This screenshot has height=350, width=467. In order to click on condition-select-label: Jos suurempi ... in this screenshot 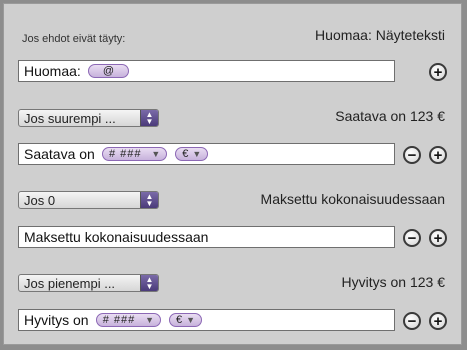, I will do `click(70, 118)`.